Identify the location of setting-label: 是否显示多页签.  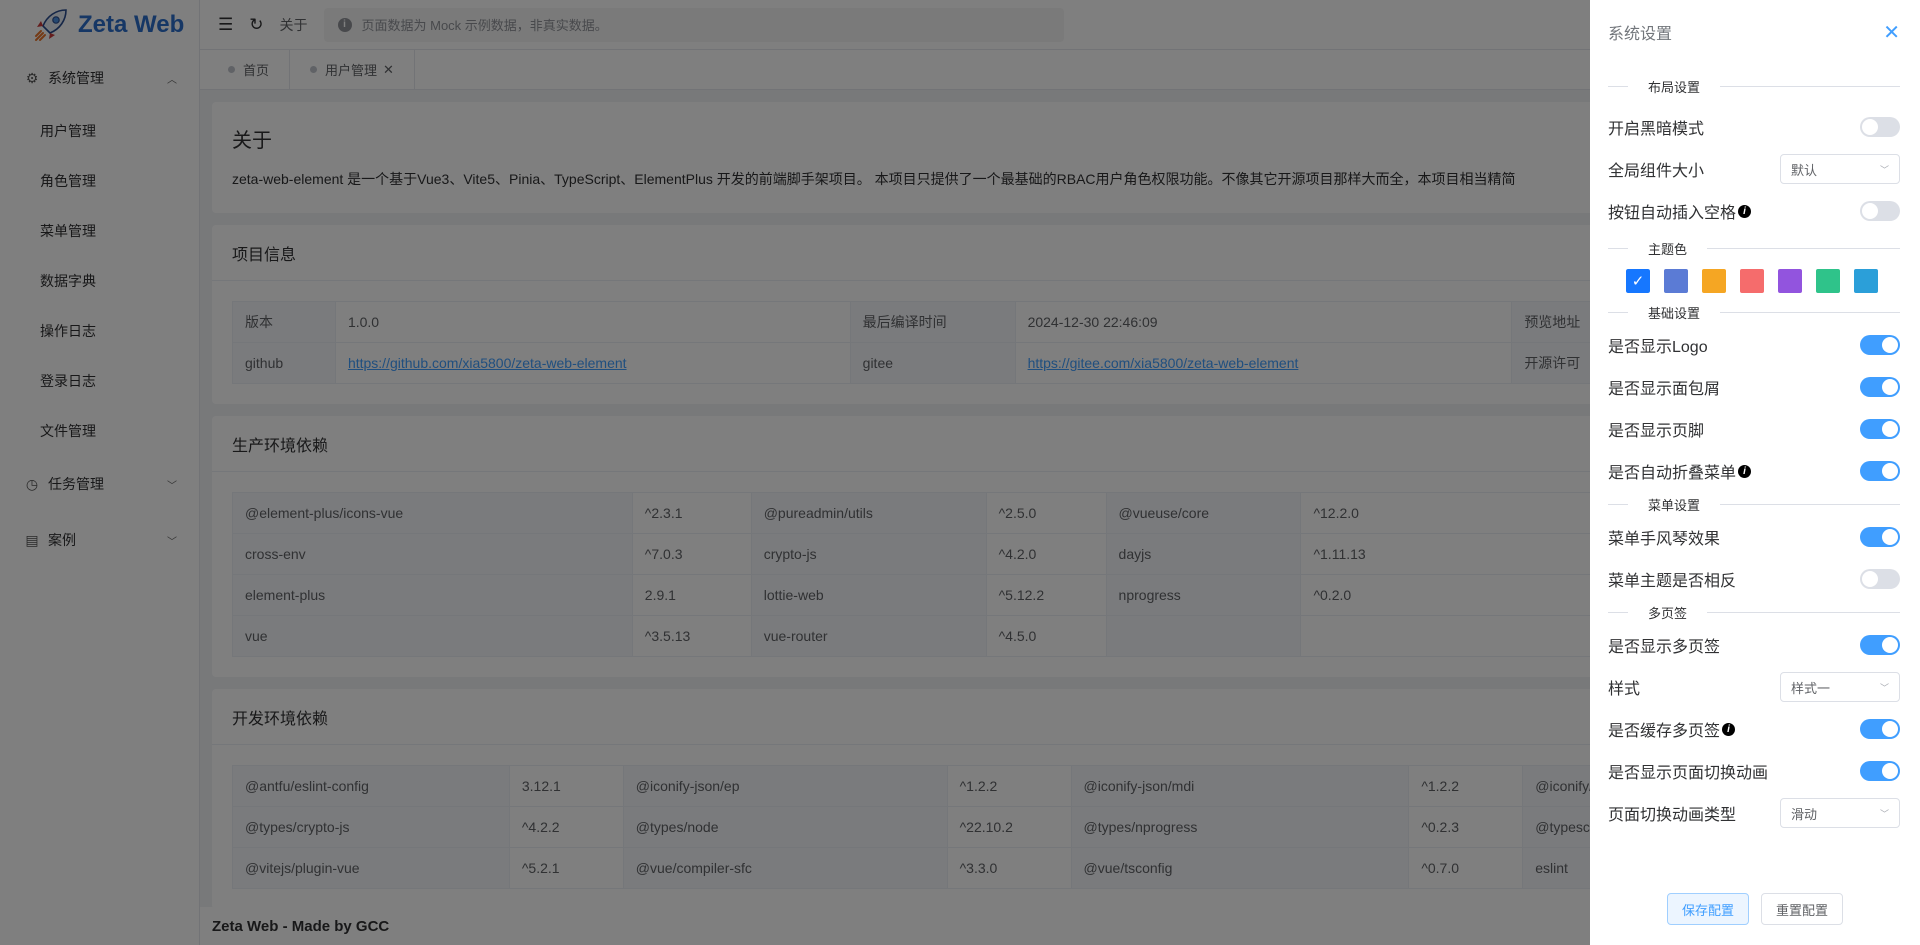
(1664, 645).